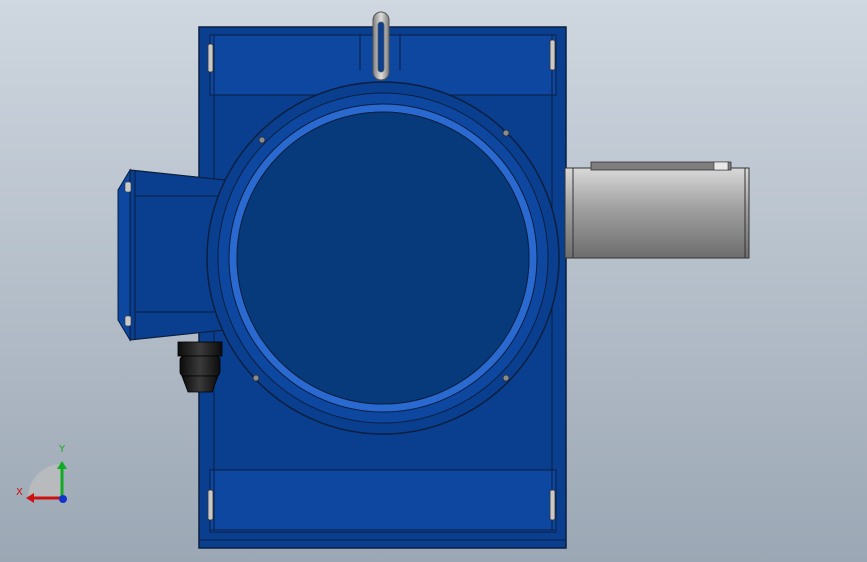 The height and width of the screenshot is (562, 867). I want to click on eye-bolt, so click(381, 46).